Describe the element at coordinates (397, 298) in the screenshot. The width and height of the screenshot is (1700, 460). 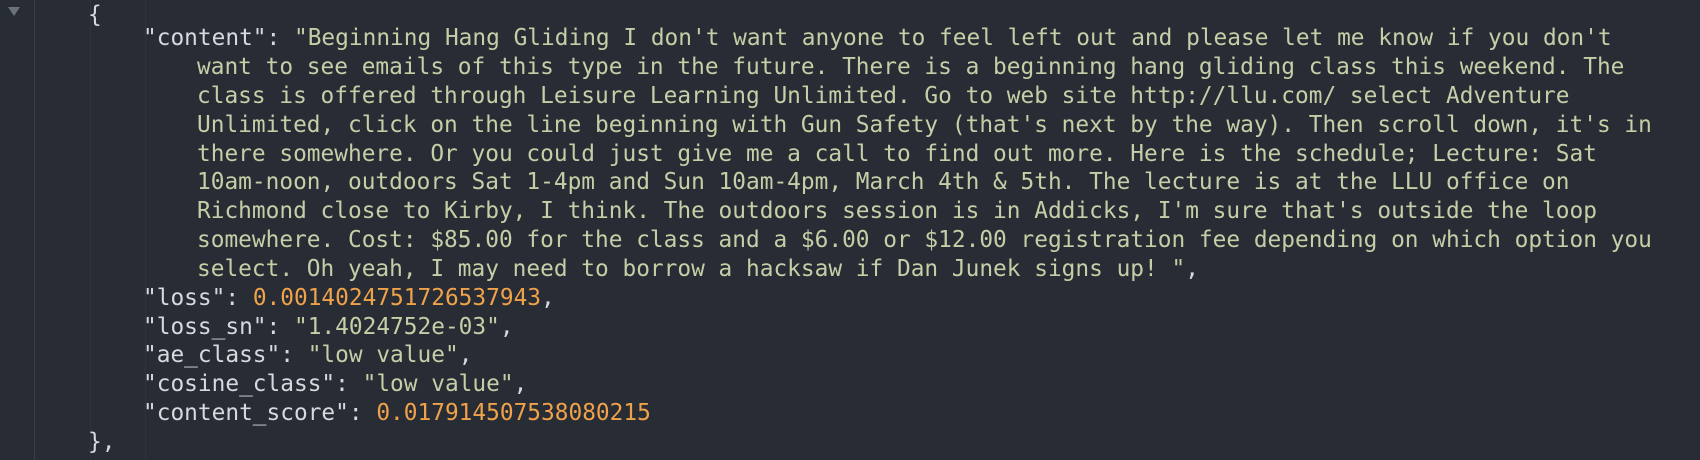
I see `loss-value: 0.0014024751726537943` at that location.